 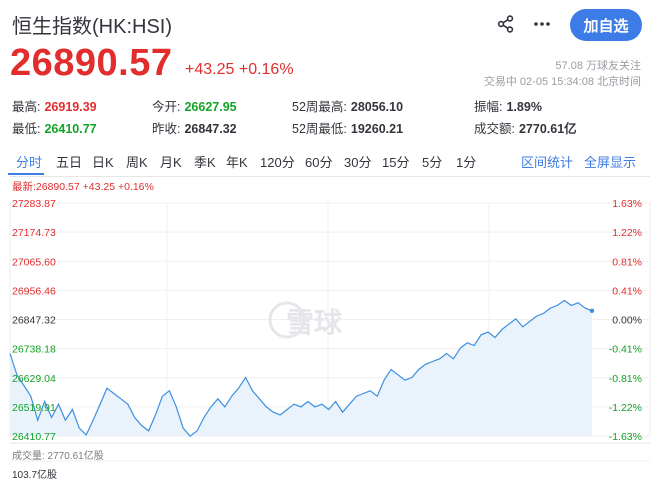 I want to click on y-tick-label-left: 26410.77, so click(x=34, y=437).